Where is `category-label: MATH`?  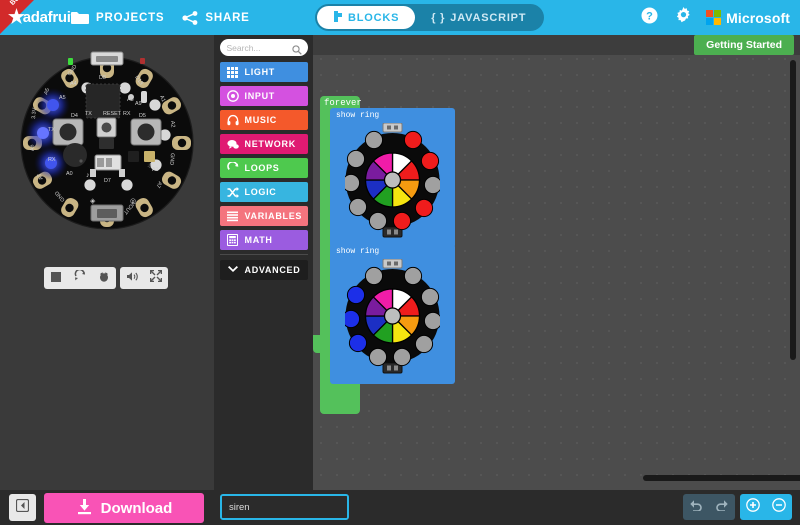
category-label: MATH is located at coordinates (258, 240).